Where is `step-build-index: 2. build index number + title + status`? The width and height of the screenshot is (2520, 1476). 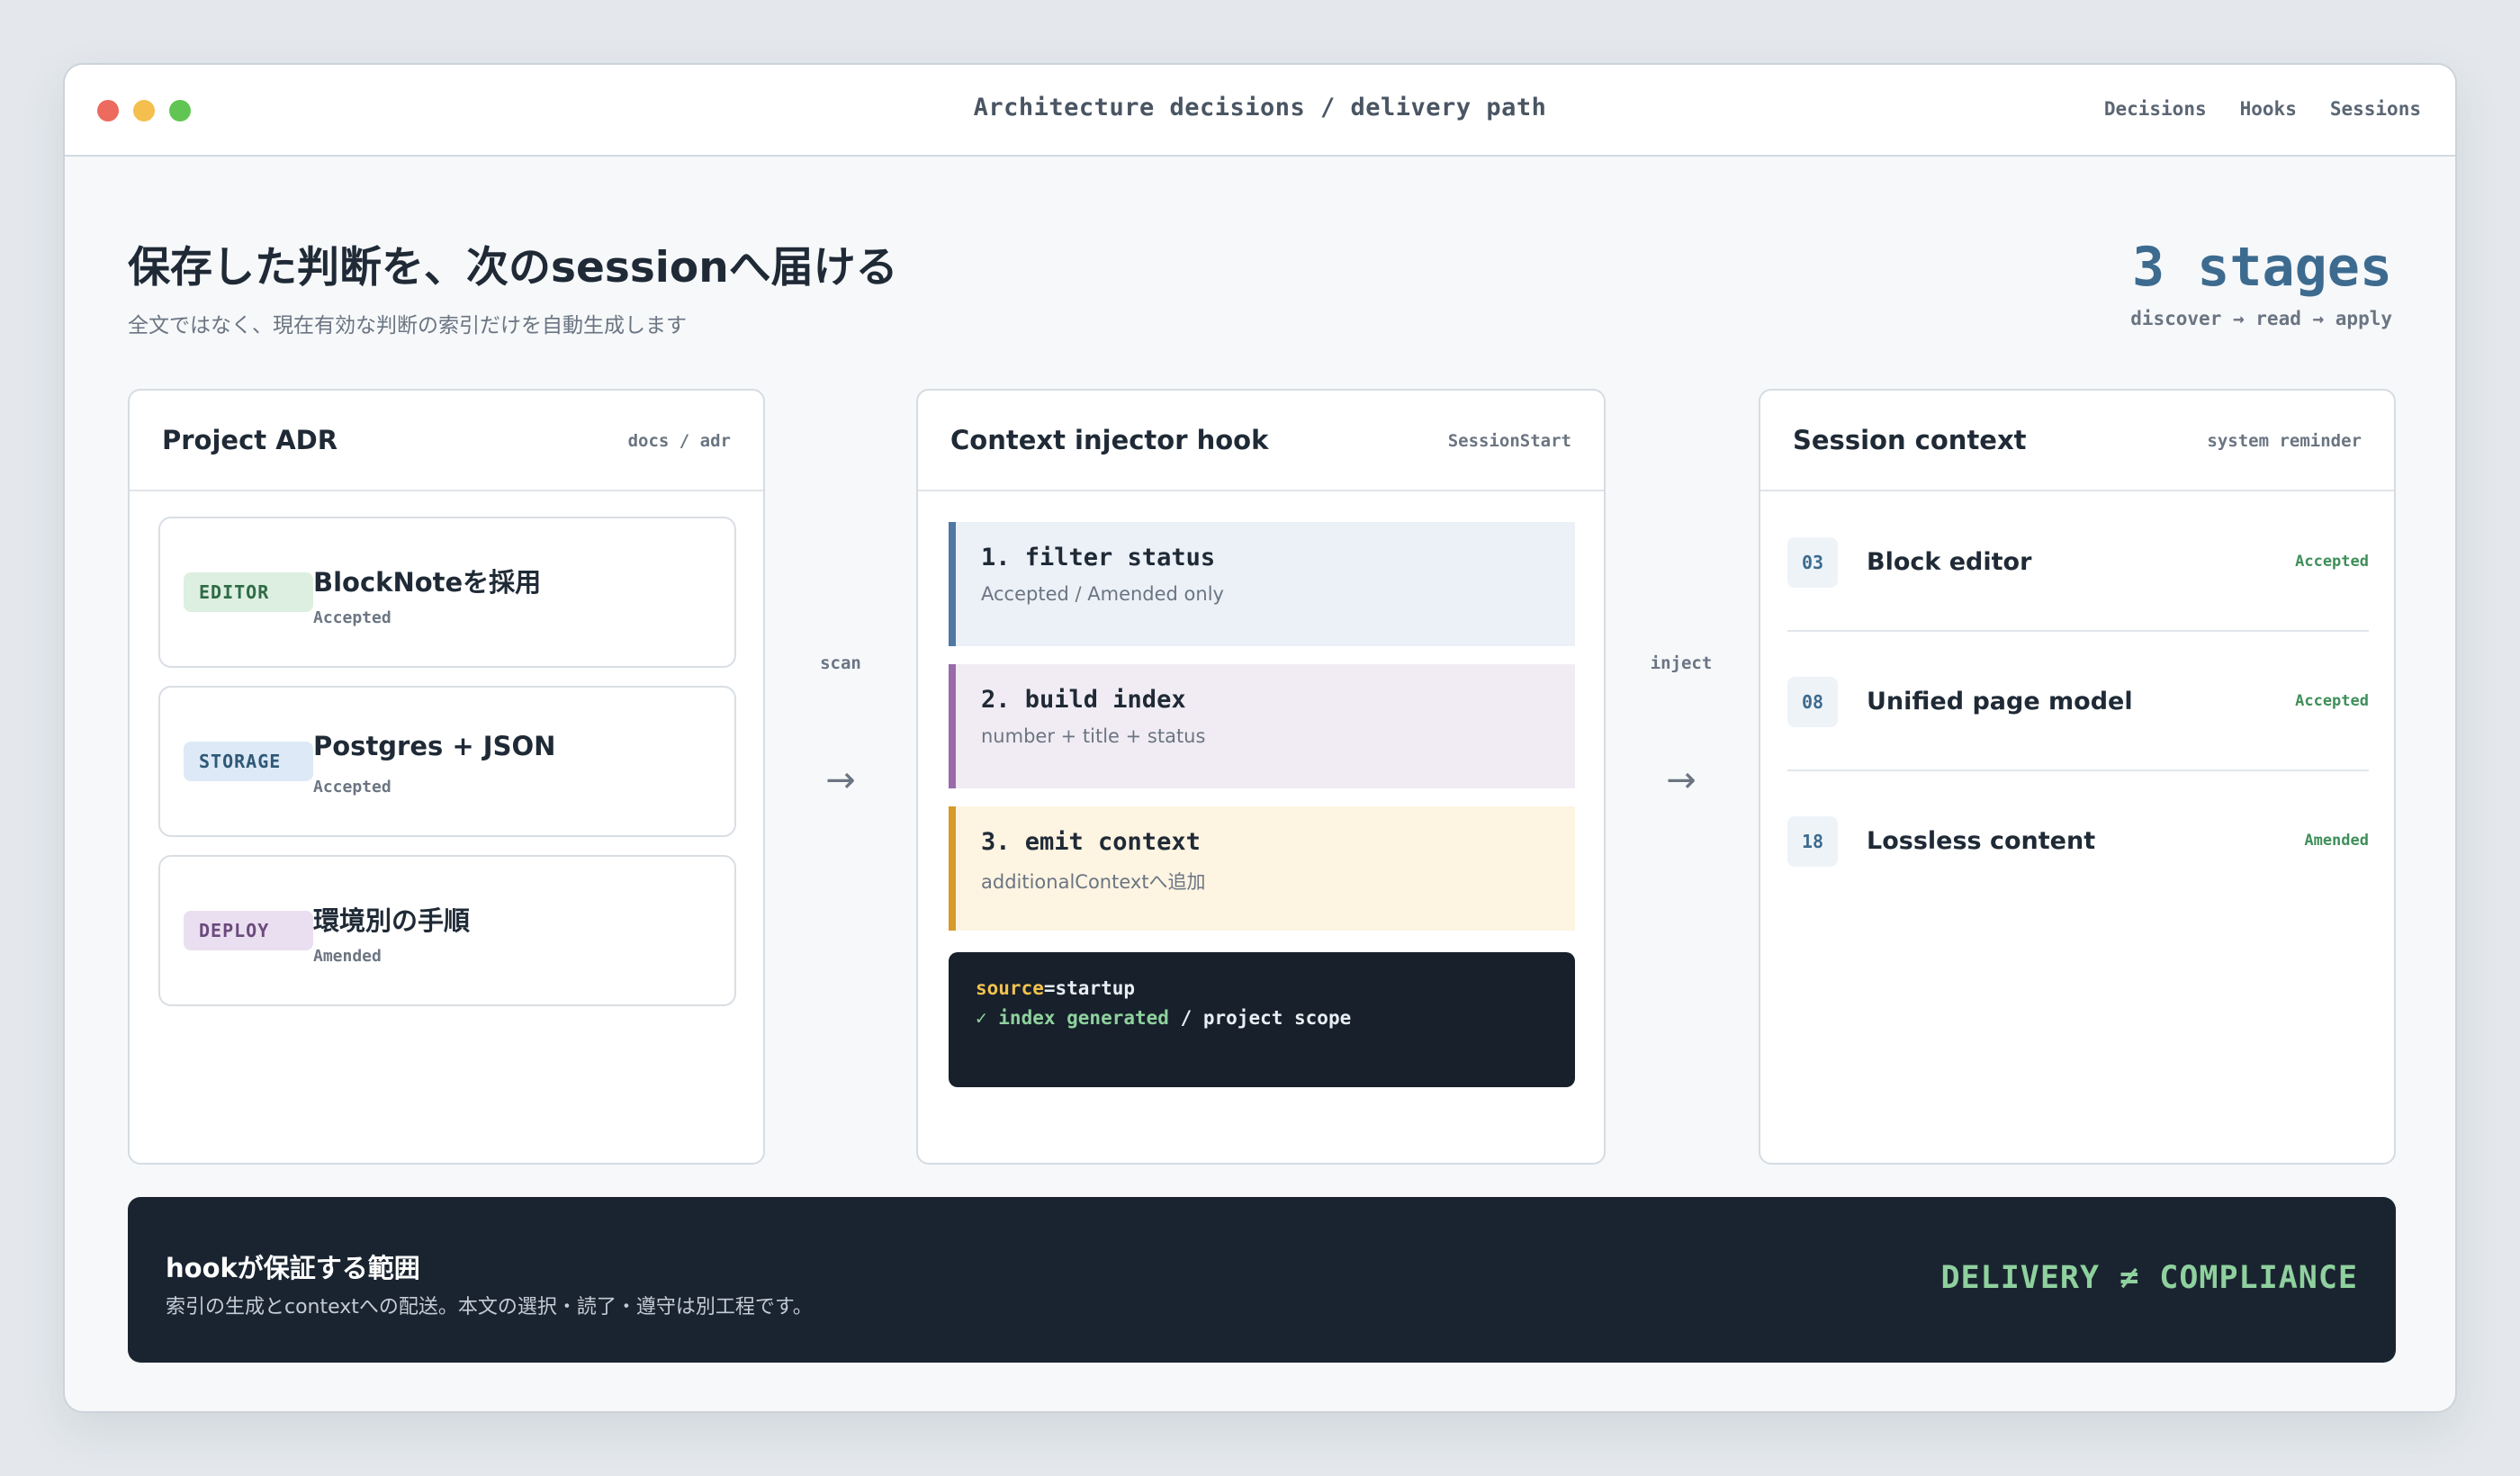
step-build-index: 2. build index number + title + status is located at coordinates (1262, 726).